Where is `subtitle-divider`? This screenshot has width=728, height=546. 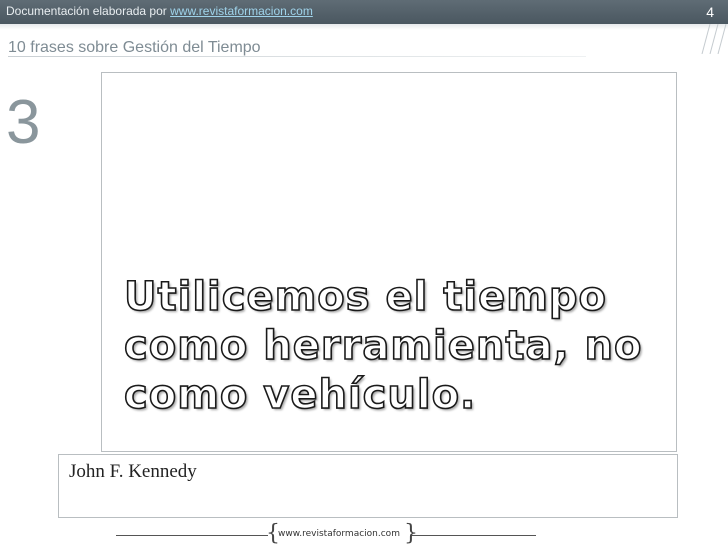 subtitle-divider is located at coordinates (297, 56).